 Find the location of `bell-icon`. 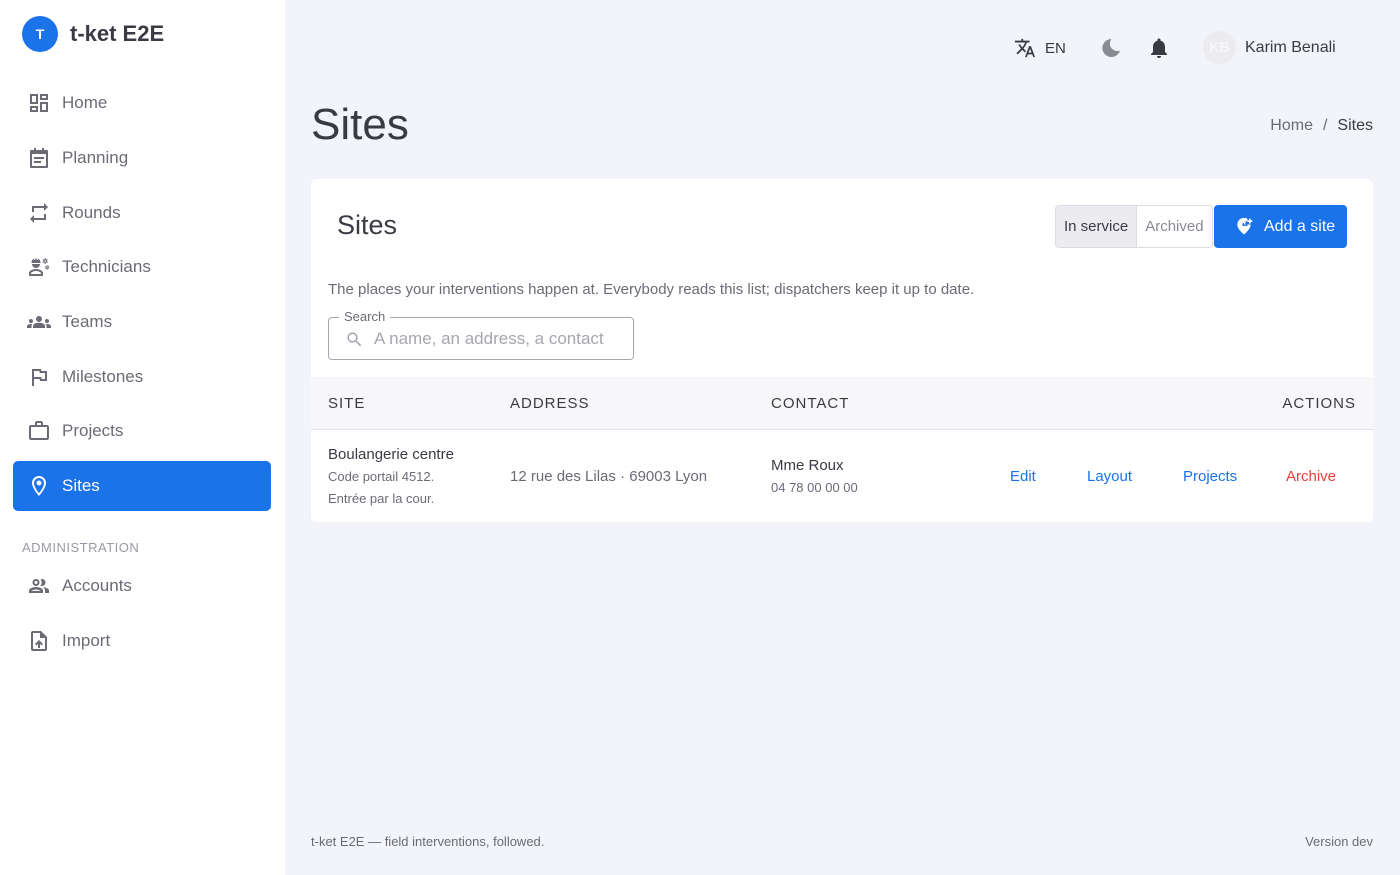

bell-icon is located at coordinates (1159, 48).